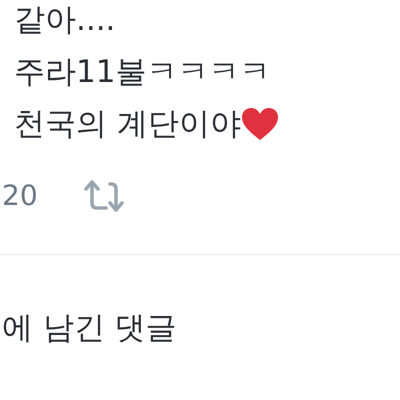  What do you see at coordinates (142, 72) in the screenshot?
I see `tweet-text-line: 주라11불ㅋㅋㅋㅋ` at bounding box center [142, 72].